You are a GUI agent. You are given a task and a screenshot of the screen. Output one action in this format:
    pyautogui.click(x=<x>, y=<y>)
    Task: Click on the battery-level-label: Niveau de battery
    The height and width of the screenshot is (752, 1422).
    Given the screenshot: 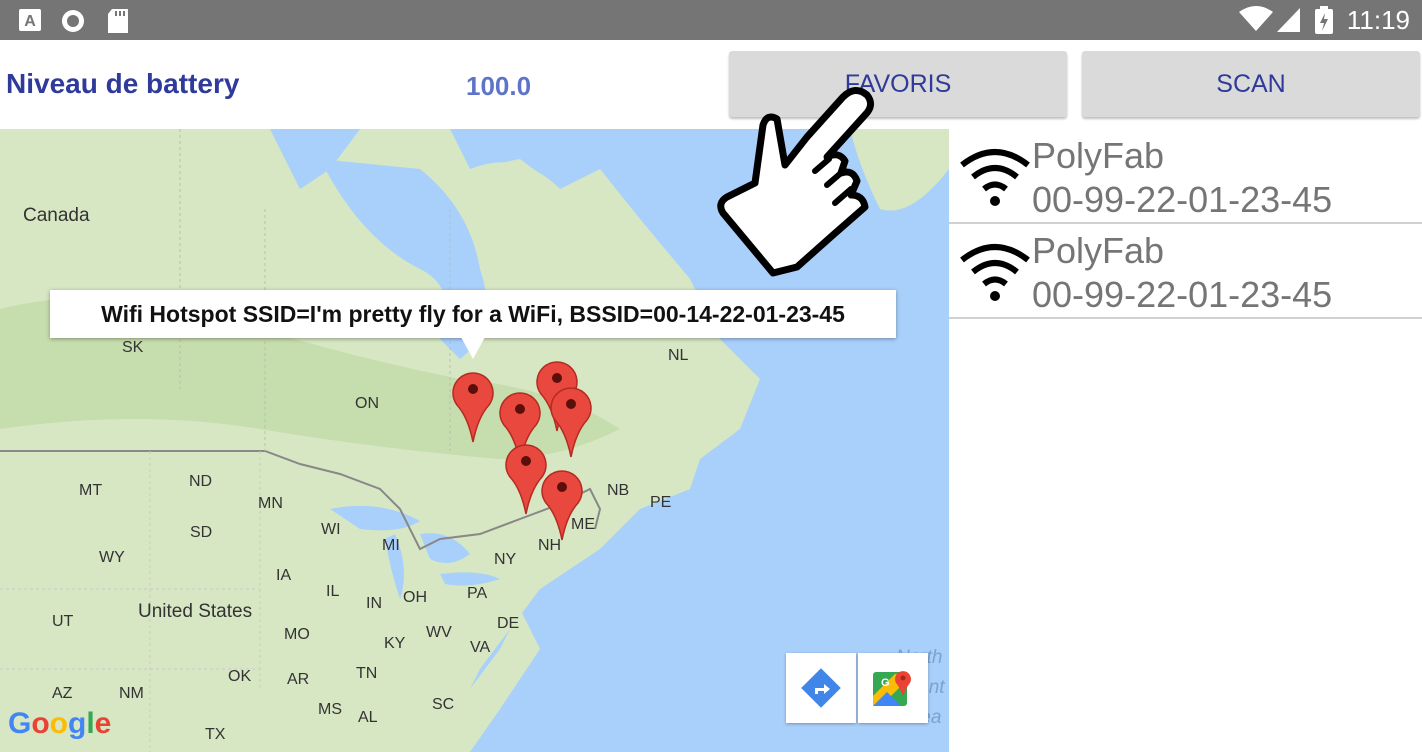 What is the action you would take?
    pyautogui.click(x=123, y=83)
    